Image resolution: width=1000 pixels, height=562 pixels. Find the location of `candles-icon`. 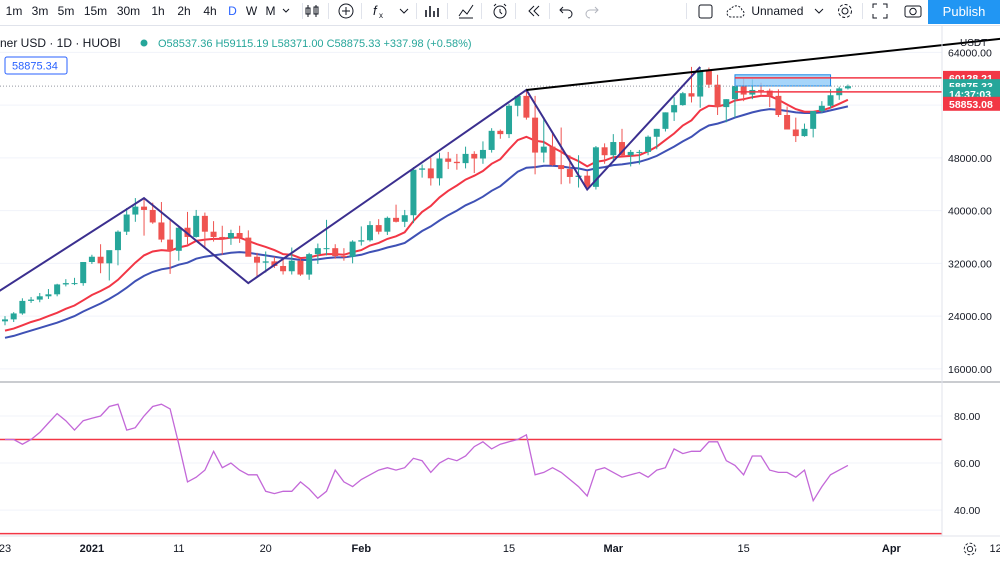

candles-icon is located at coordinates (312, 11).